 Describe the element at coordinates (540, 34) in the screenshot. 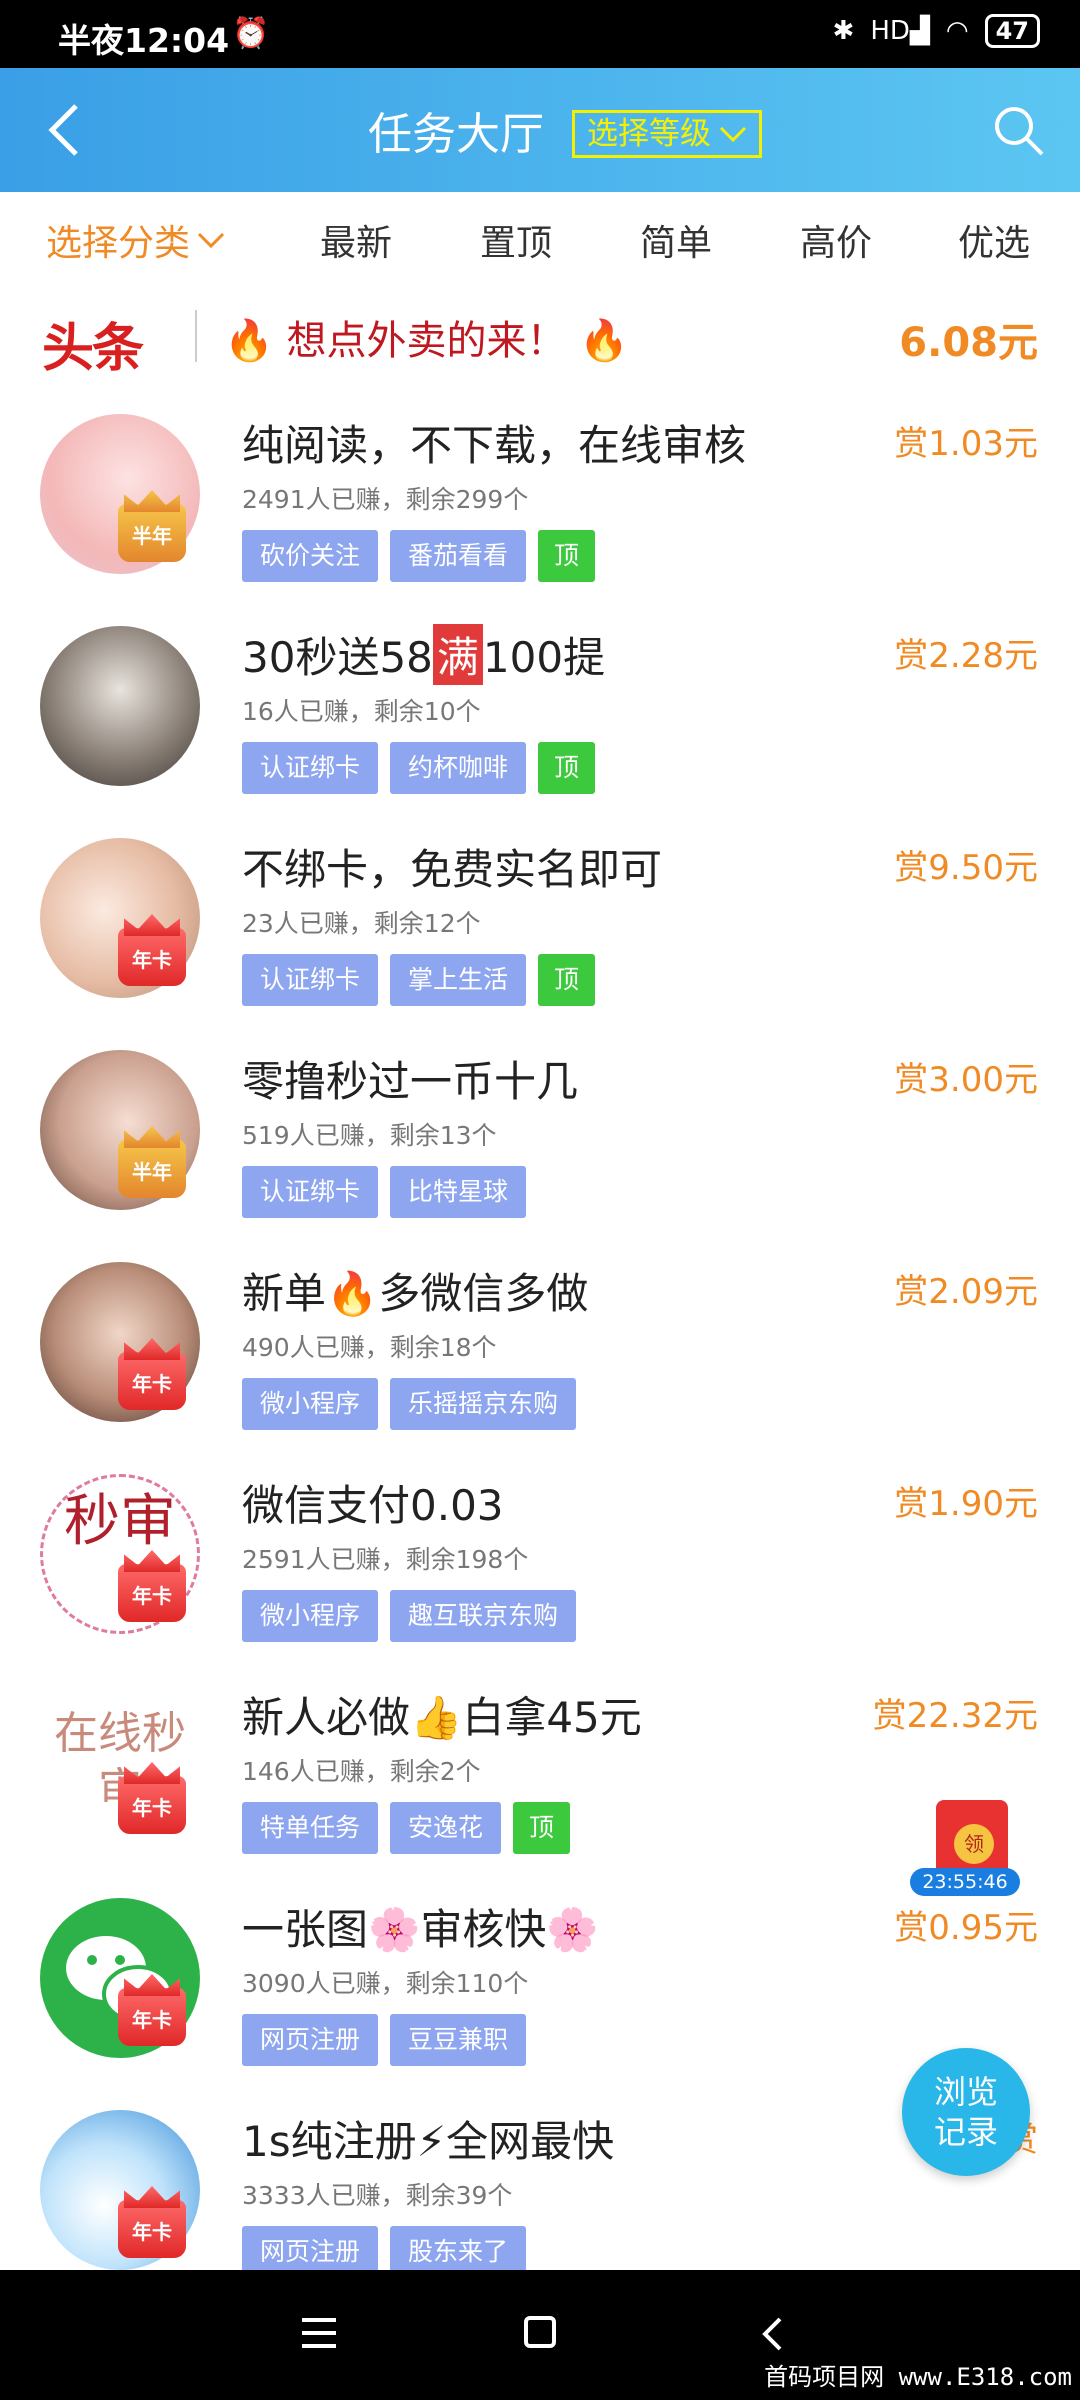

I see `status-bar: 半夜12:04 ⏰ ✱ HD▟ ◠ 47` at that location.